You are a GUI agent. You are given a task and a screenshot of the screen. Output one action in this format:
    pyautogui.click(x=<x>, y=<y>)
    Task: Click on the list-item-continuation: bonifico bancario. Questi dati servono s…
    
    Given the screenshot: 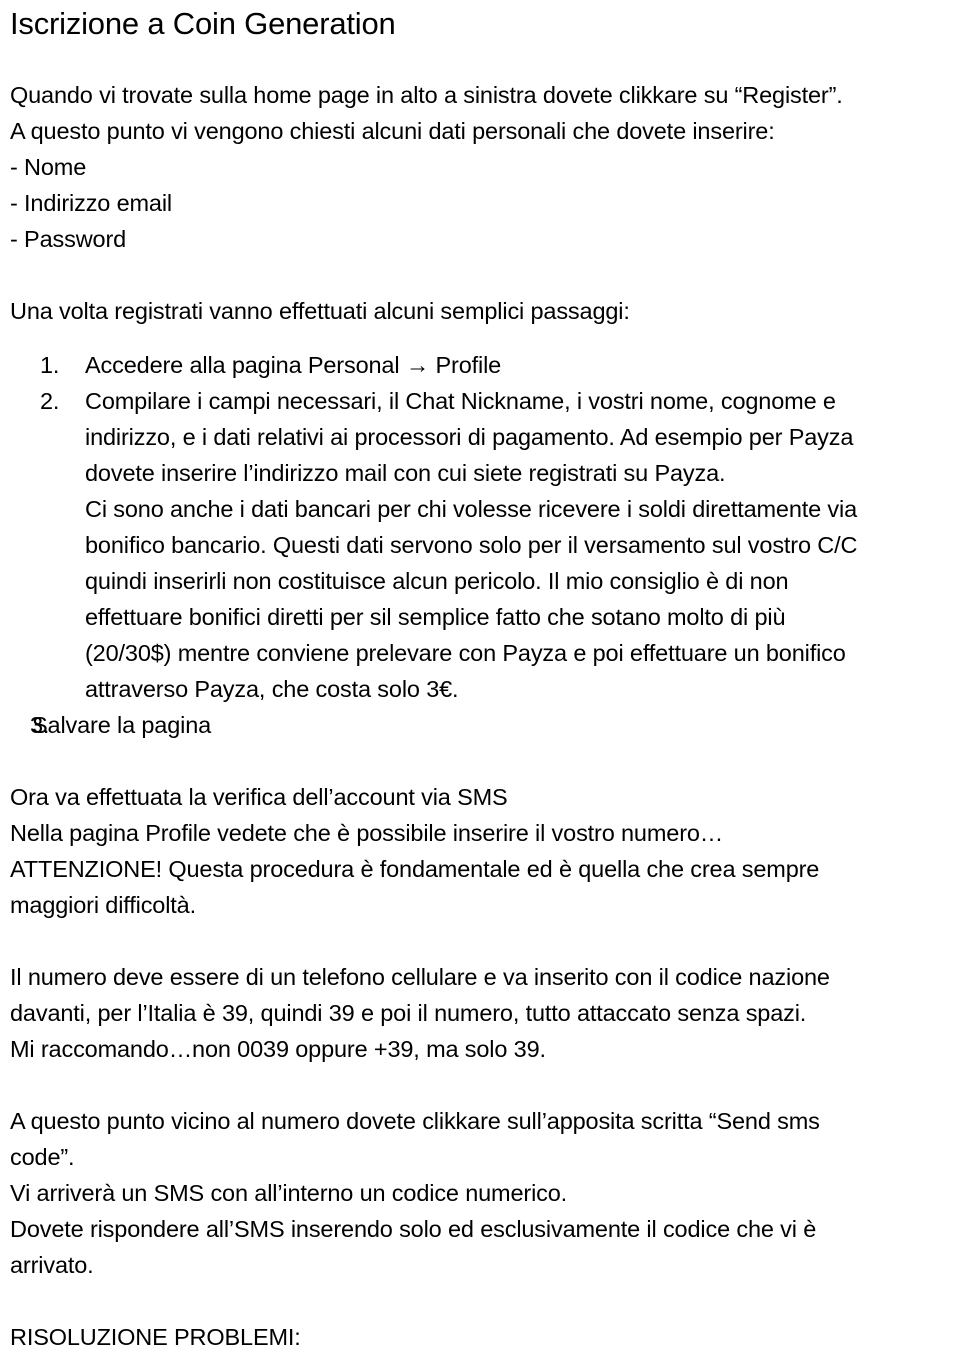 What is the action you would take?
    pyautogui.click(x=471, y=545)
    